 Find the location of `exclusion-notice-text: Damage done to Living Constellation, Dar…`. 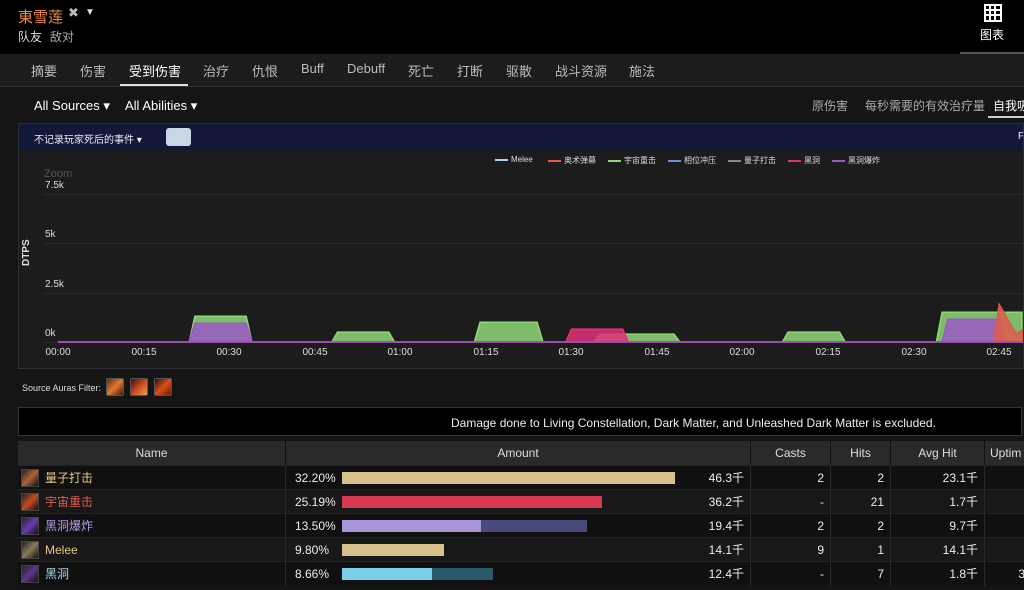

exclusion-notice-text: Damage done to Living Constellation, Dar… is located at coordinates (693, 423).